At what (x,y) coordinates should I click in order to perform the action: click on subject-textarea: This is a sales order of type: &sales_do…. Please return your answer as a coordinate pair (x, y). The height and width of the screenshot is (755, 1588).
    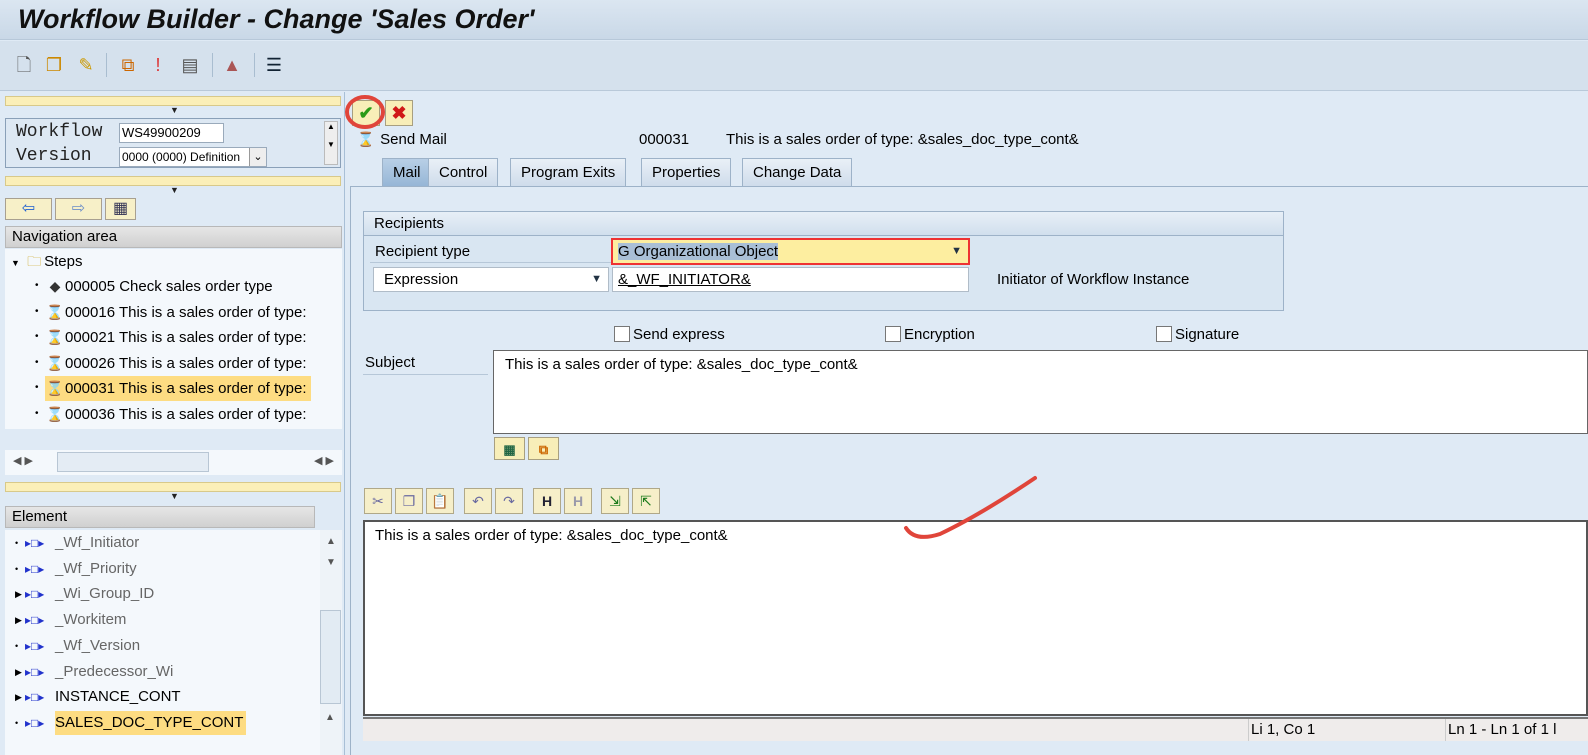
    Looking at the image, I should click on (1040, 392).